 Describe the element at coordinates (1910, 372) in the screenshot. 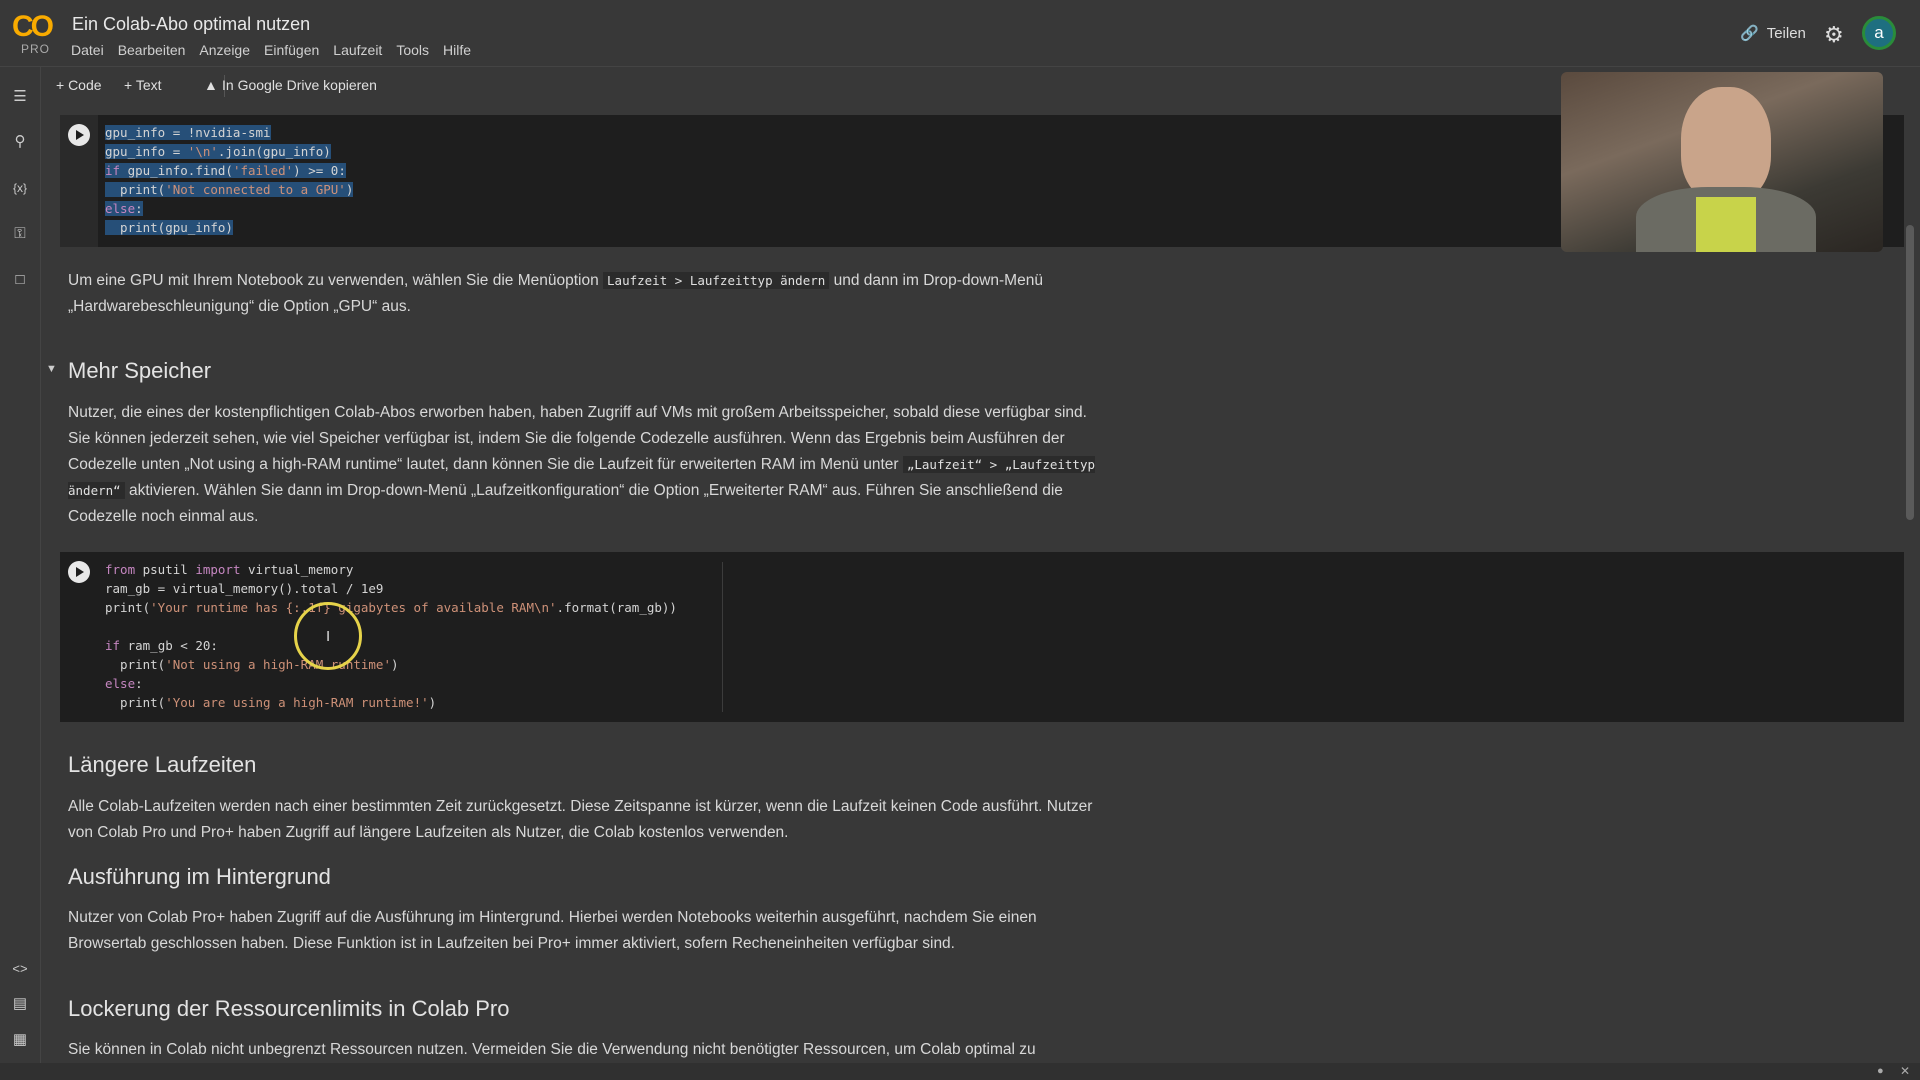

I see `scrollbar` at that location.